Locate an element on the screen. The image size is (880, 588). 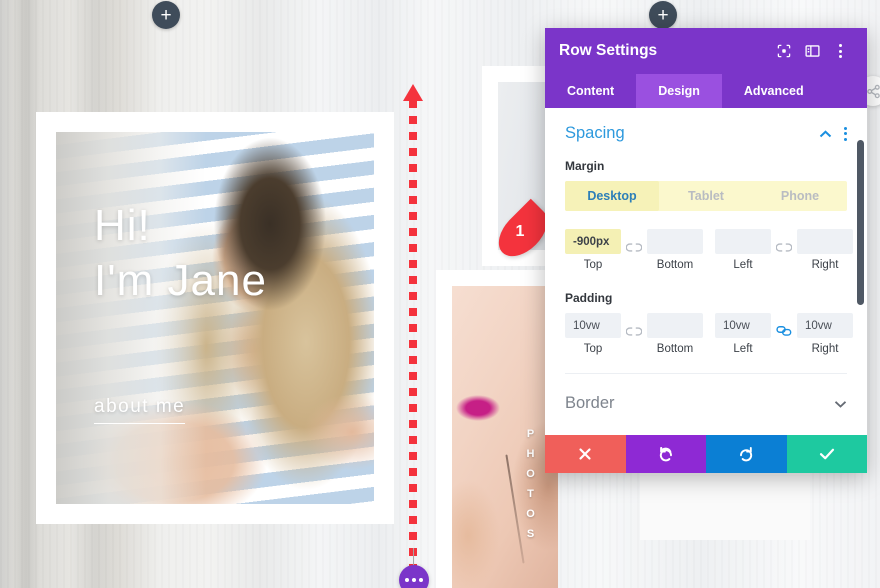
margin-label: Margin is located at coordinates (585, 166).